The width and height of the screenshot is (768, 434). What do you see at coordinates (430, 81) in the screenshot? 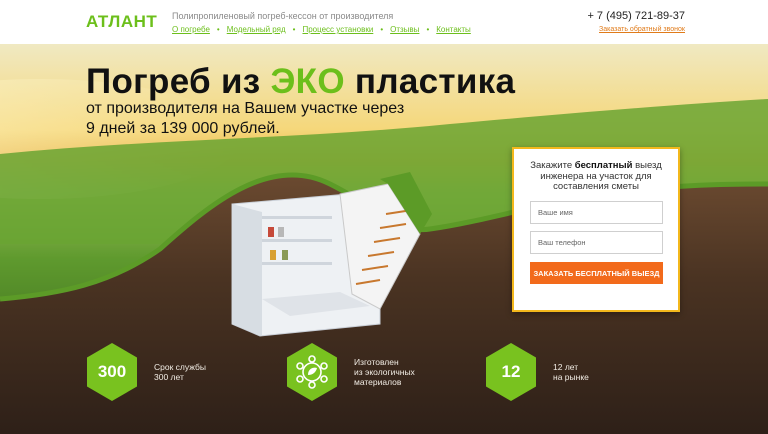
I see `headline-part-2: пластика` at bounding box center [430, 81].